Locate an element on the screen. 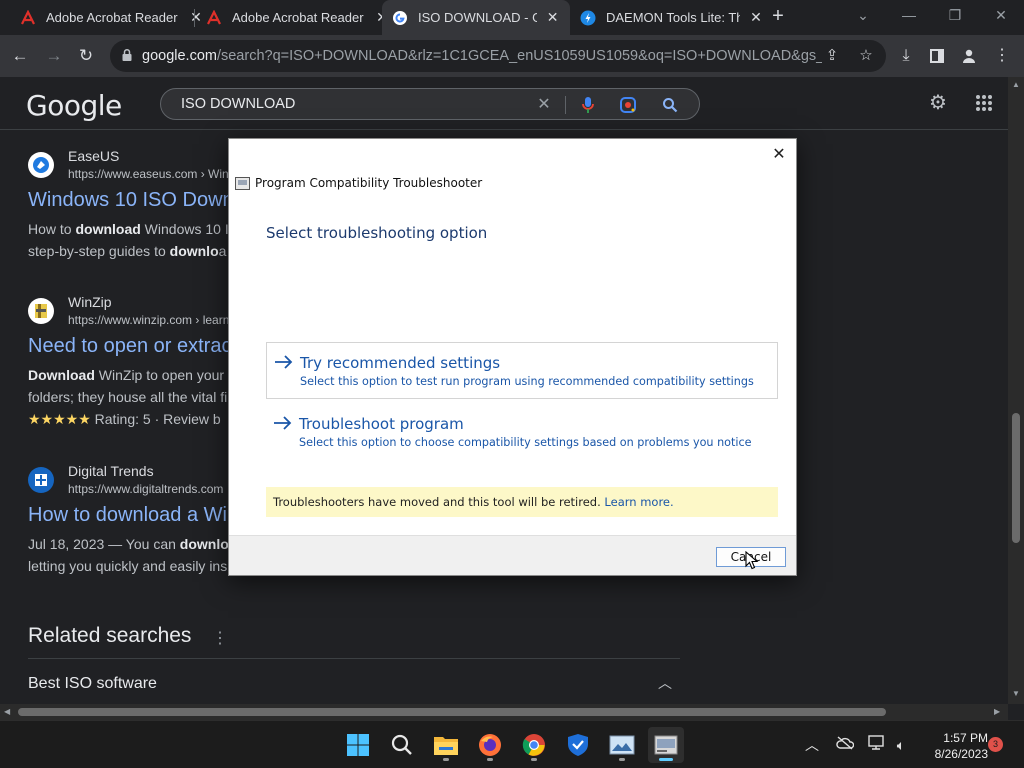 The height and width of the screenshot is (768, 1024). result-title-link: Windows 10 ISO Down is located at coordinates (131, 200).